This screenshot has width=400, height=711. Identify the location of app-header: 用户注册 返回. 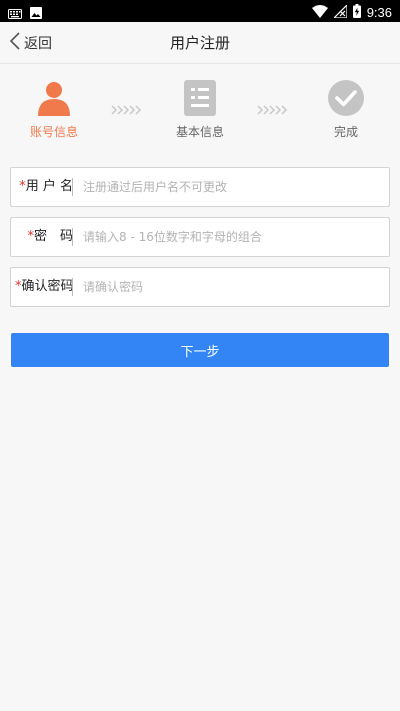
(200, 43).